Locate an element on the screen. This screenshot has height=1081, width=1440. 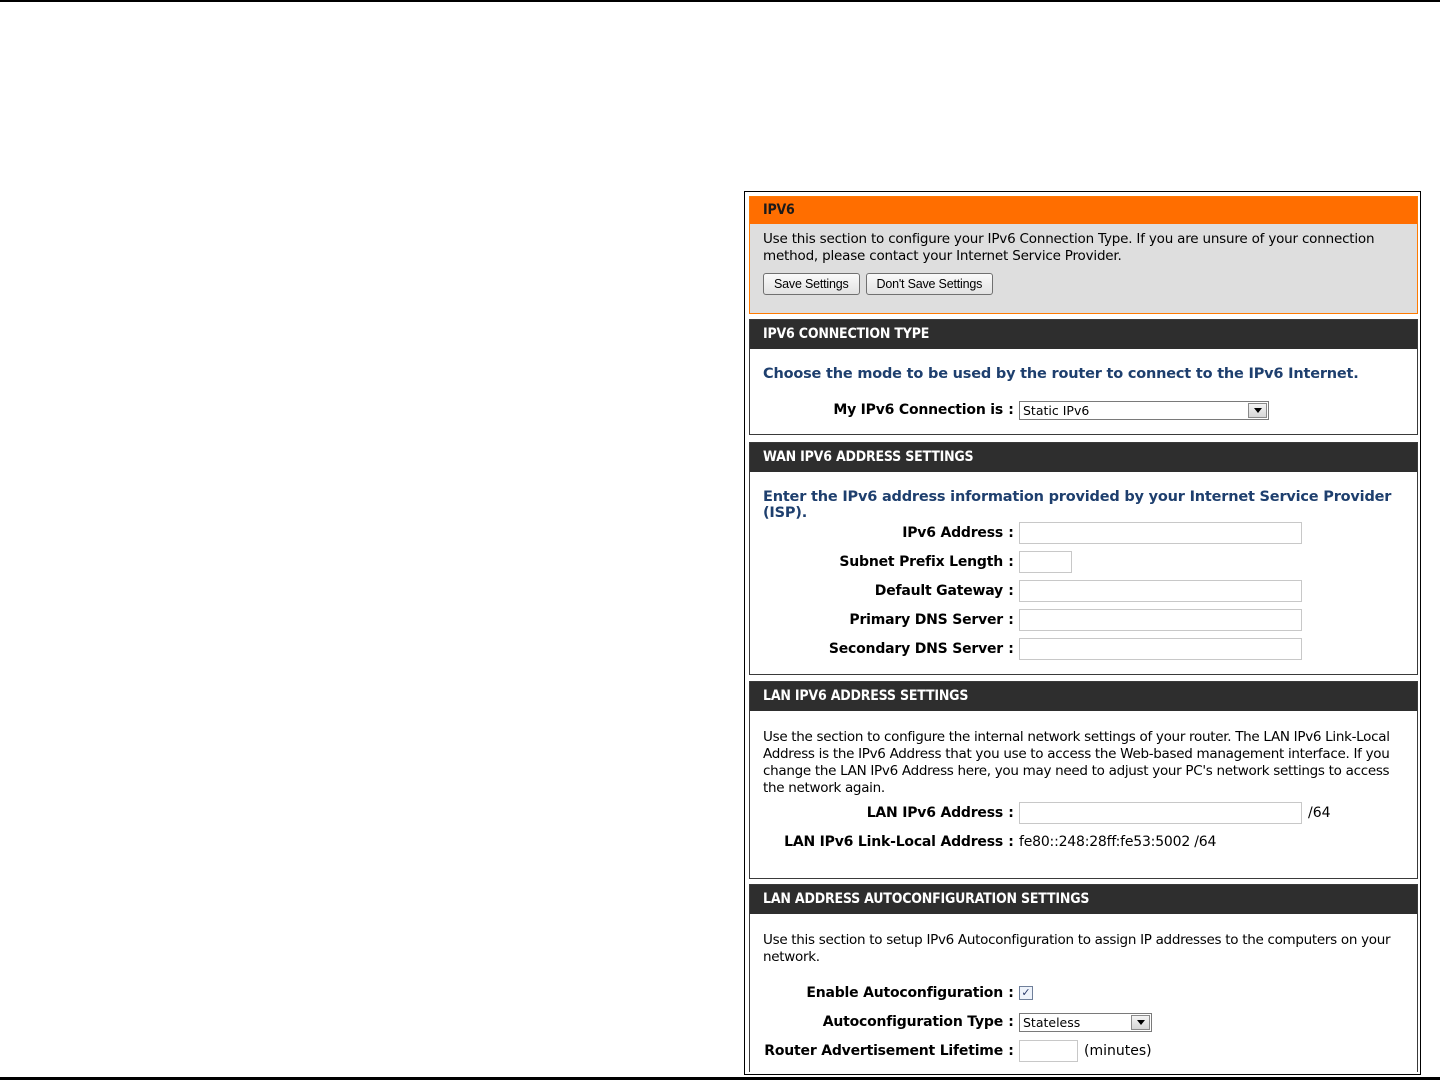
enable-autoconfig-checkbox: ✓ is located at coordinates (1026, 993).